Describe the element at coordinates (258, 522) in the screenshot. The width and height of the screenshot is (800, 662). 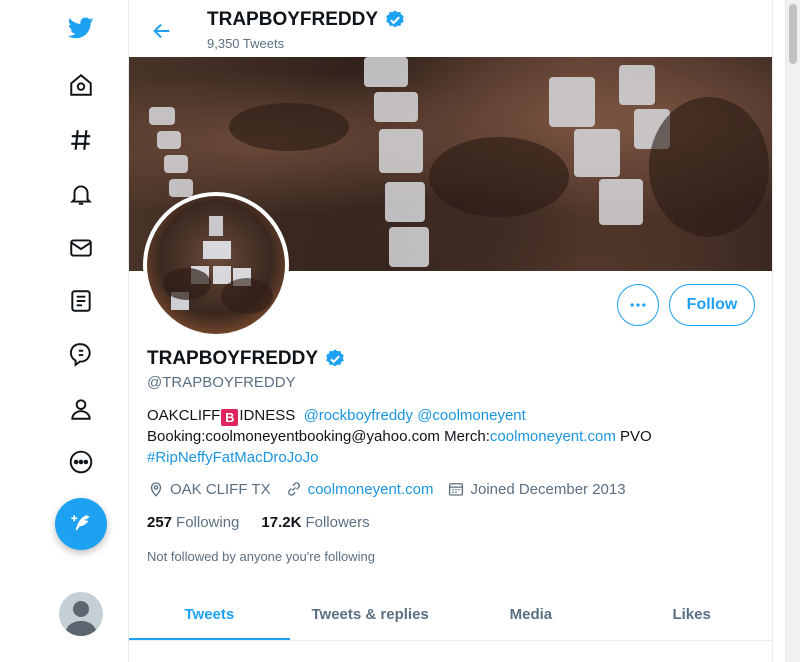
I see `follow-stats: 257 Following 17.2K Followers` at that location.